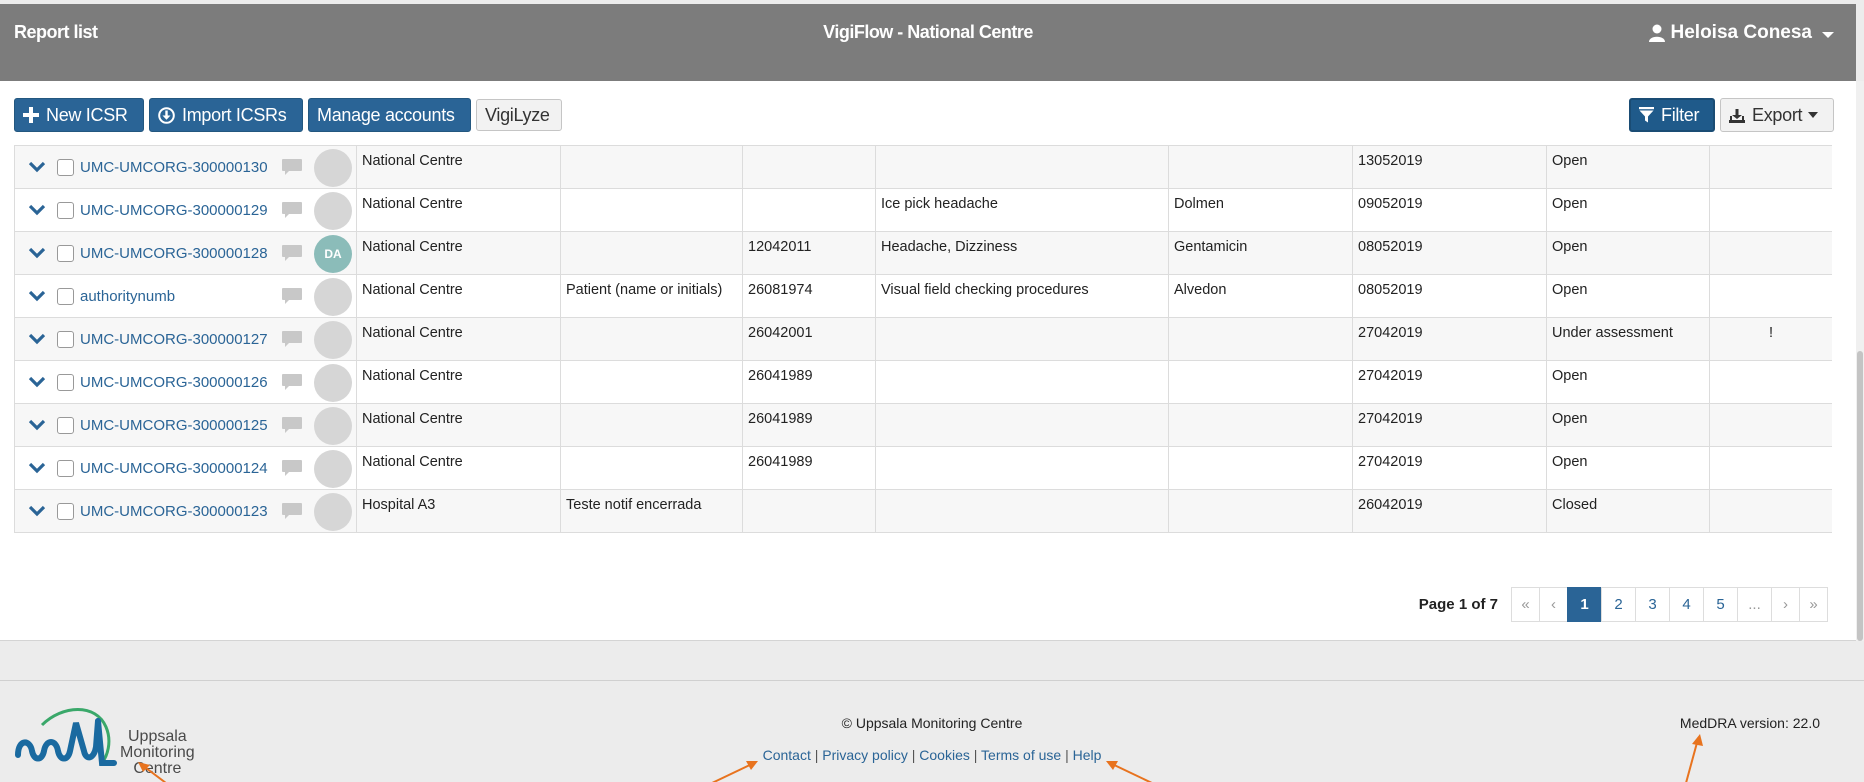 The image size is (1864, 782). What do you see at coordinates (180, 296) in the screenshot?
I see `report-id-link: authoritynumb` at bounding box center [180, 296].